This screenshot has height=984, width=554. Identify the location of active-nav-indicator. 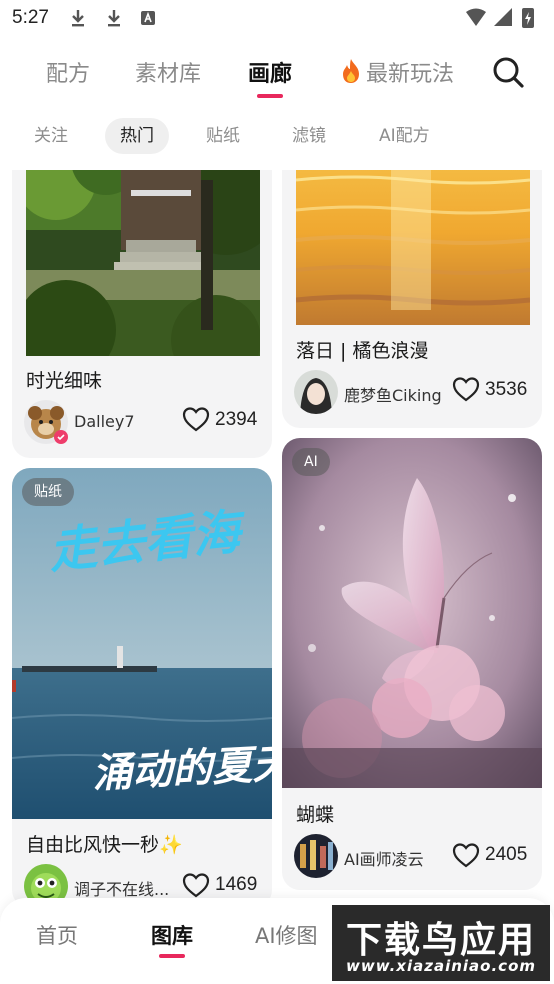
(172, 956).